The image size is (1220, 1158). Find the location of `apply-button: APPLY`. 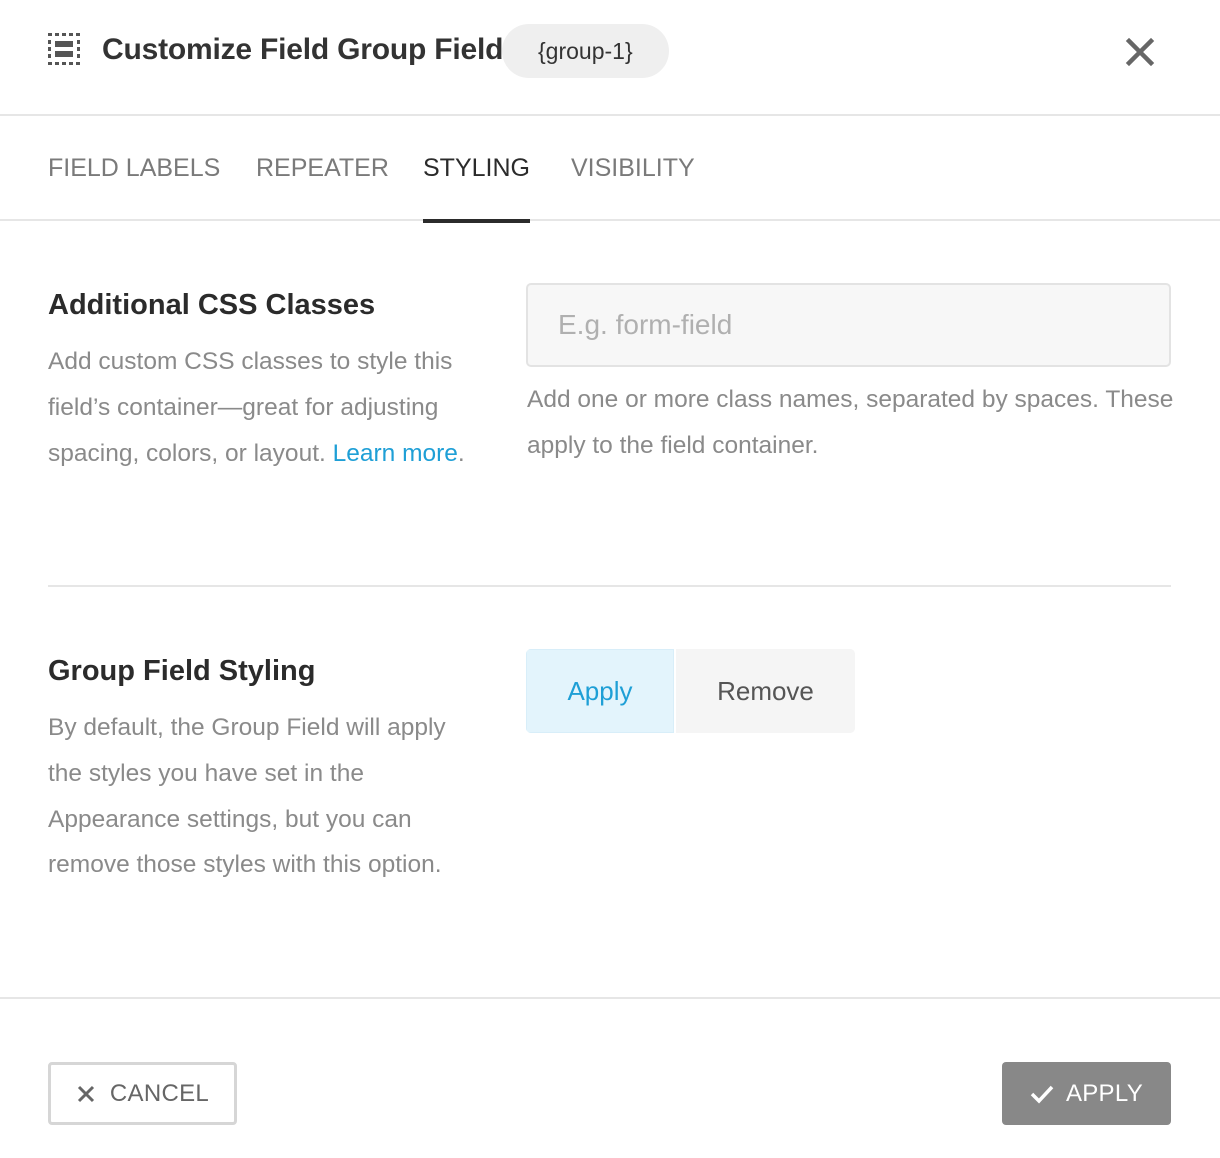

apply-button: APPLY is located at coordinates (1086, 1093).